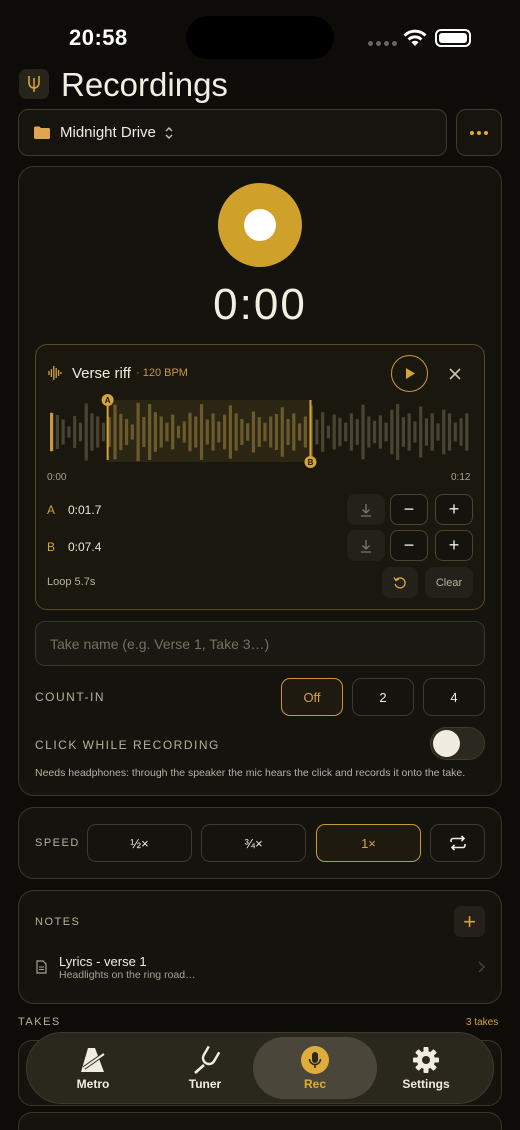 The image size is (520, 1130). I want to click on marker-b-label: B, so click(51, 547).